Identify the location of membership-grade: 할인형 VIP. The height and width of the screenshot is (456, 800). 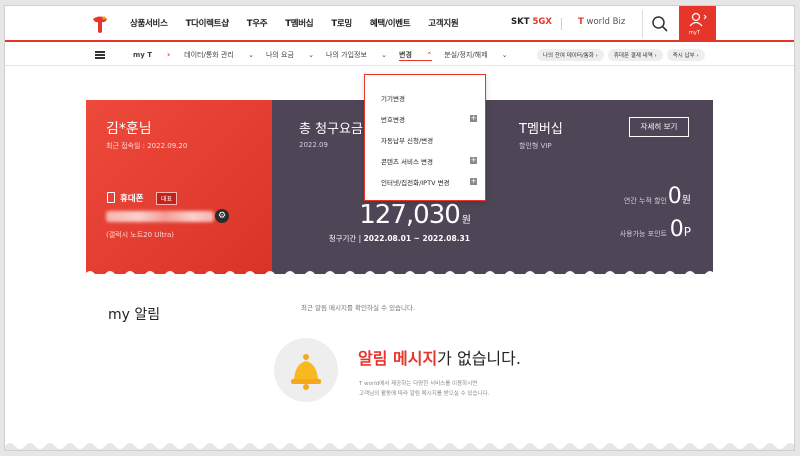
(535, 146).